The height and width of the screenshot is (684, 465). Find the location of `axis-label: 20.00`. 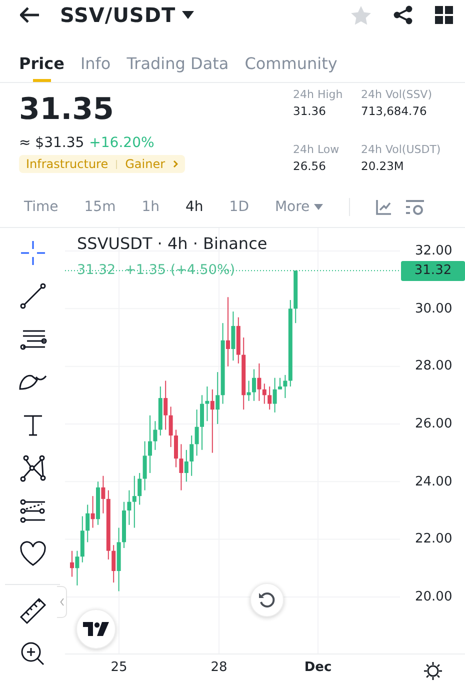

axis-label: 20.00 is located at coordinates (433, 596).